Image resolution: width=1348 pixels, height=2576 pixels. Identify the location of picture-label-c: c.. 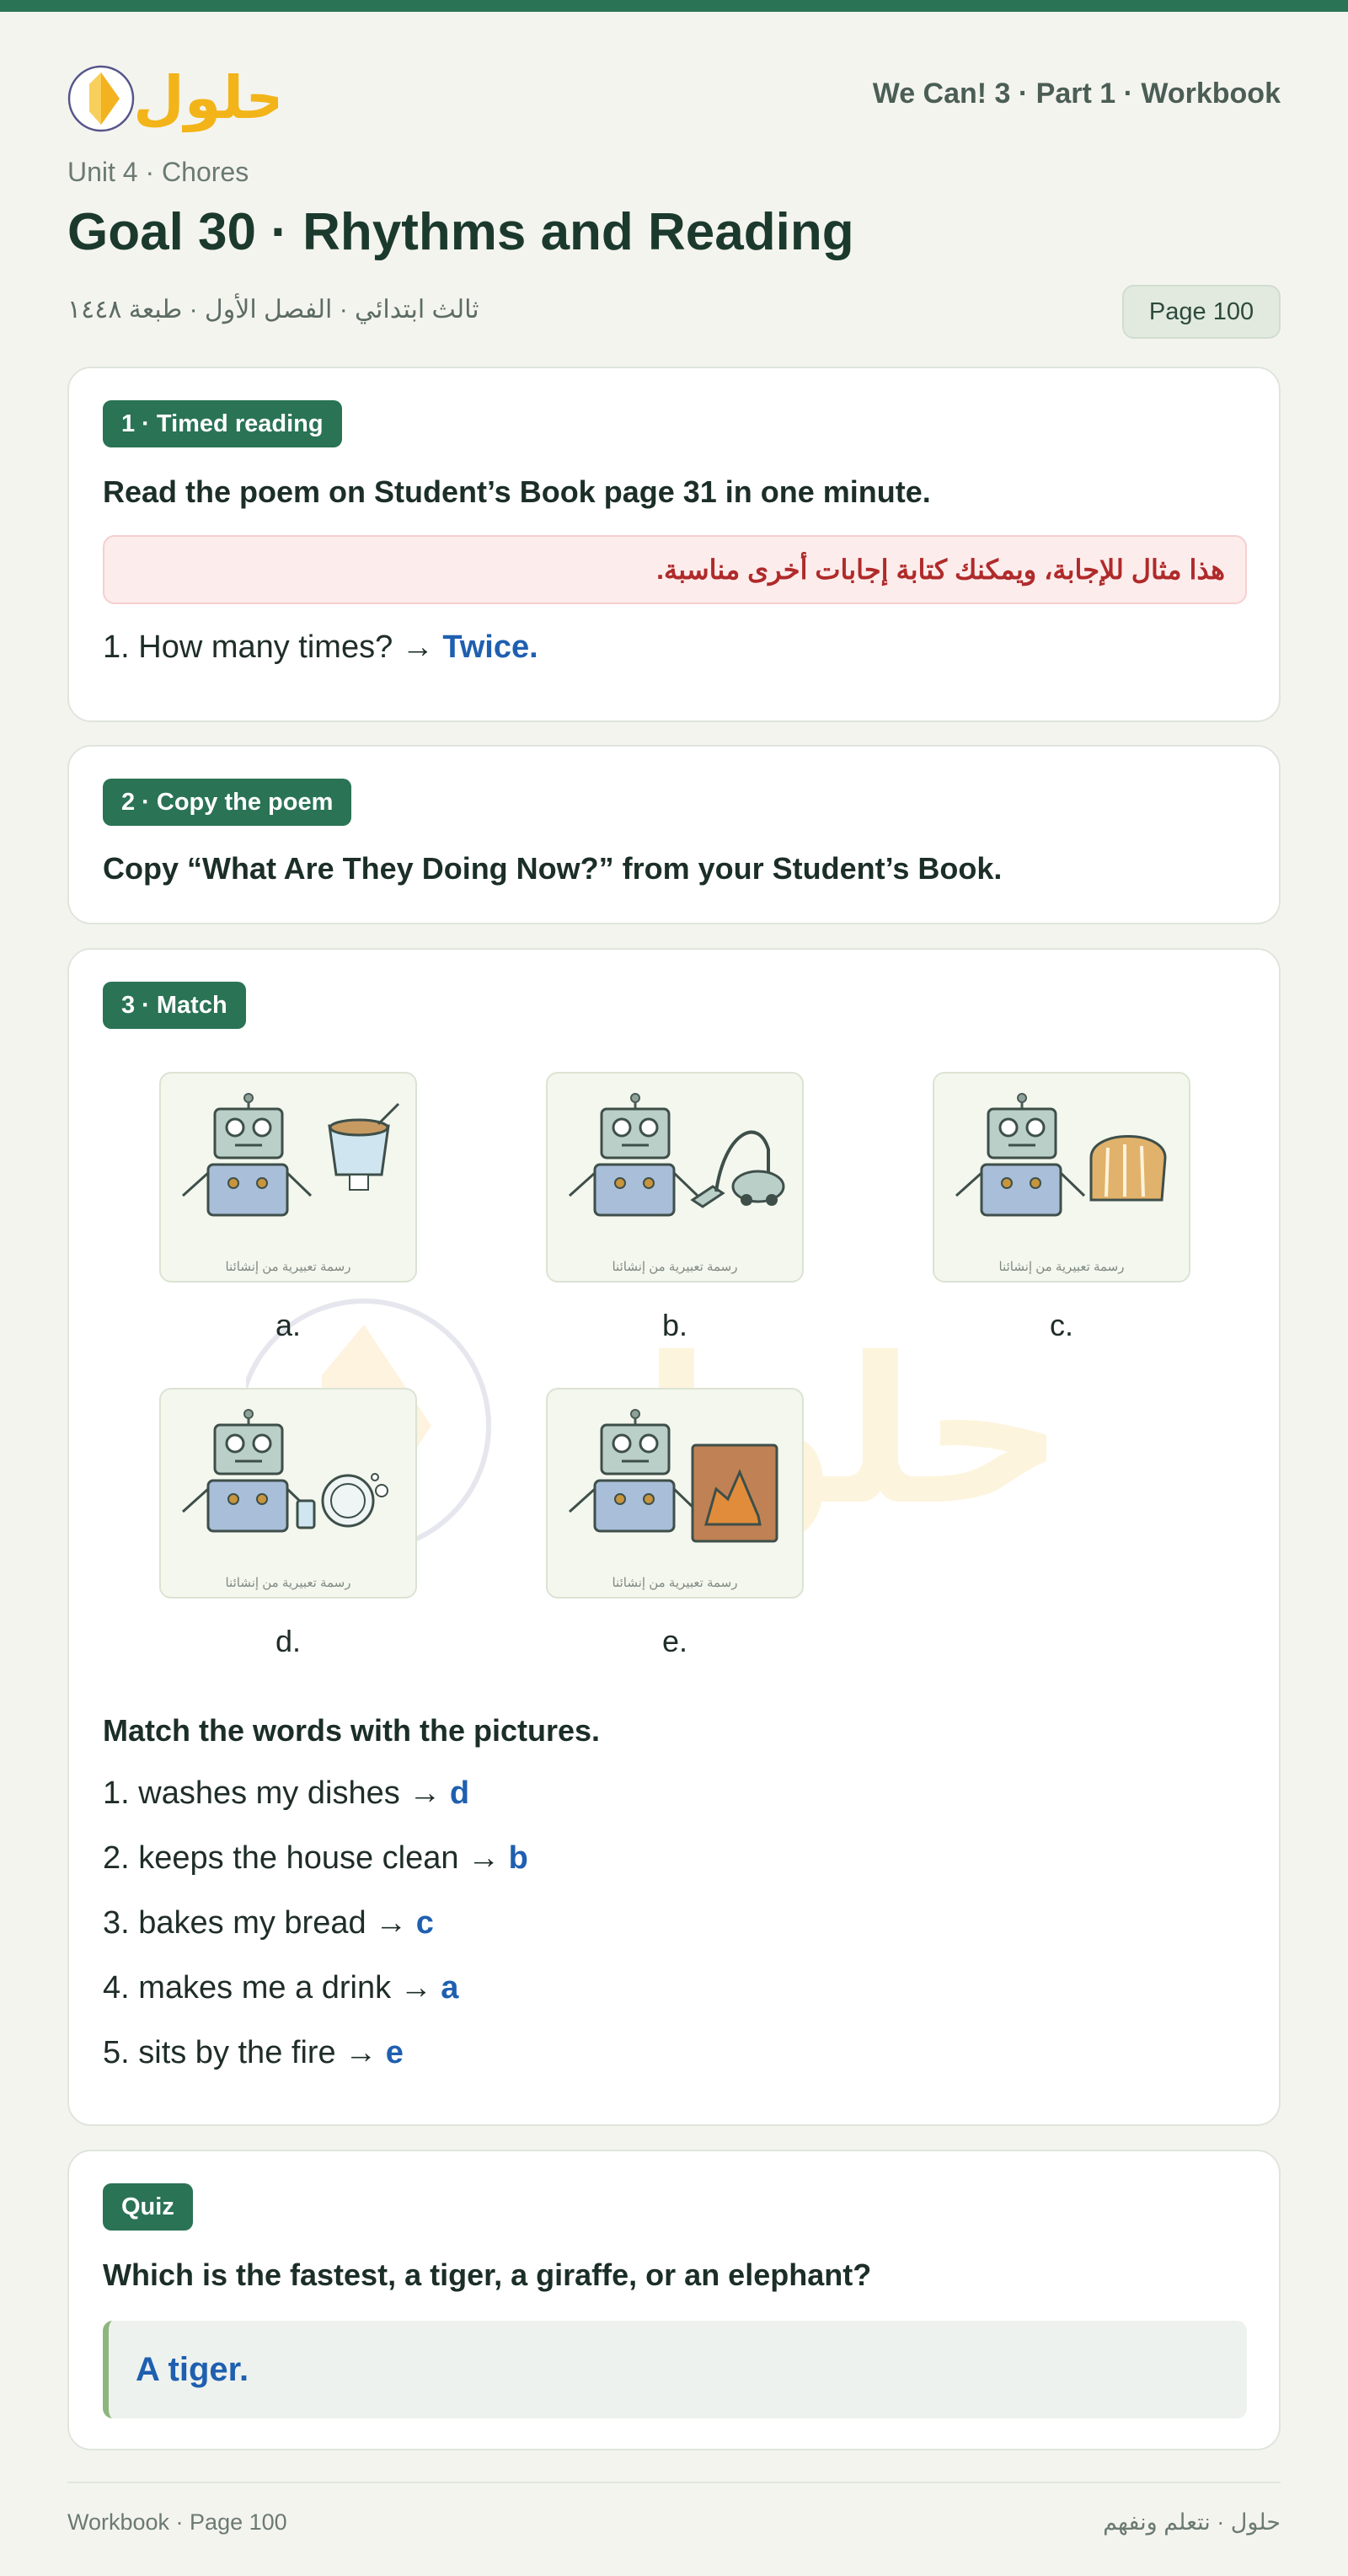
(1061, 1325).